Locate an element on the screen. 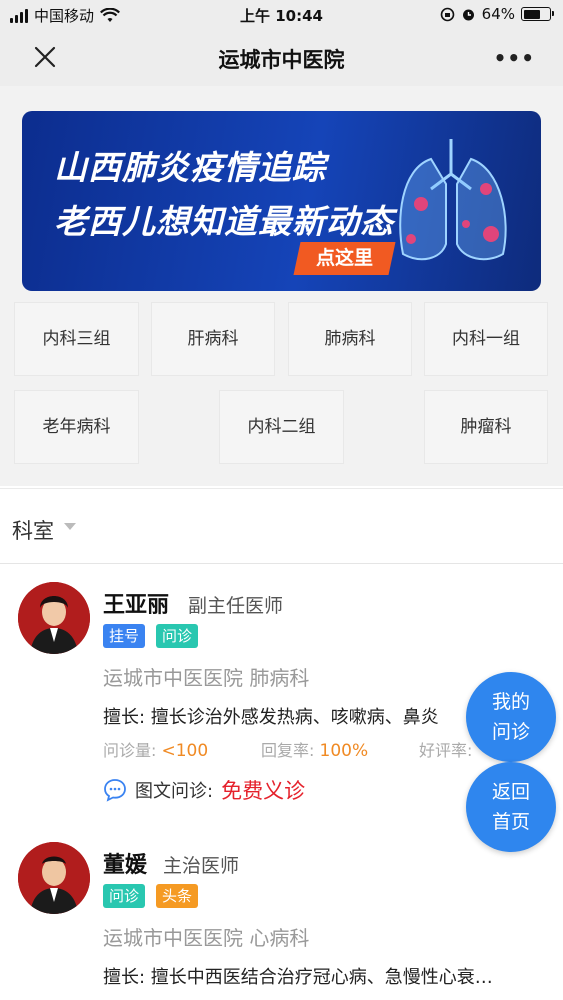 The width and height of the screenshot is (563, 1000). dept-button-2: 肝病科 is located at coordinates (213, 339).